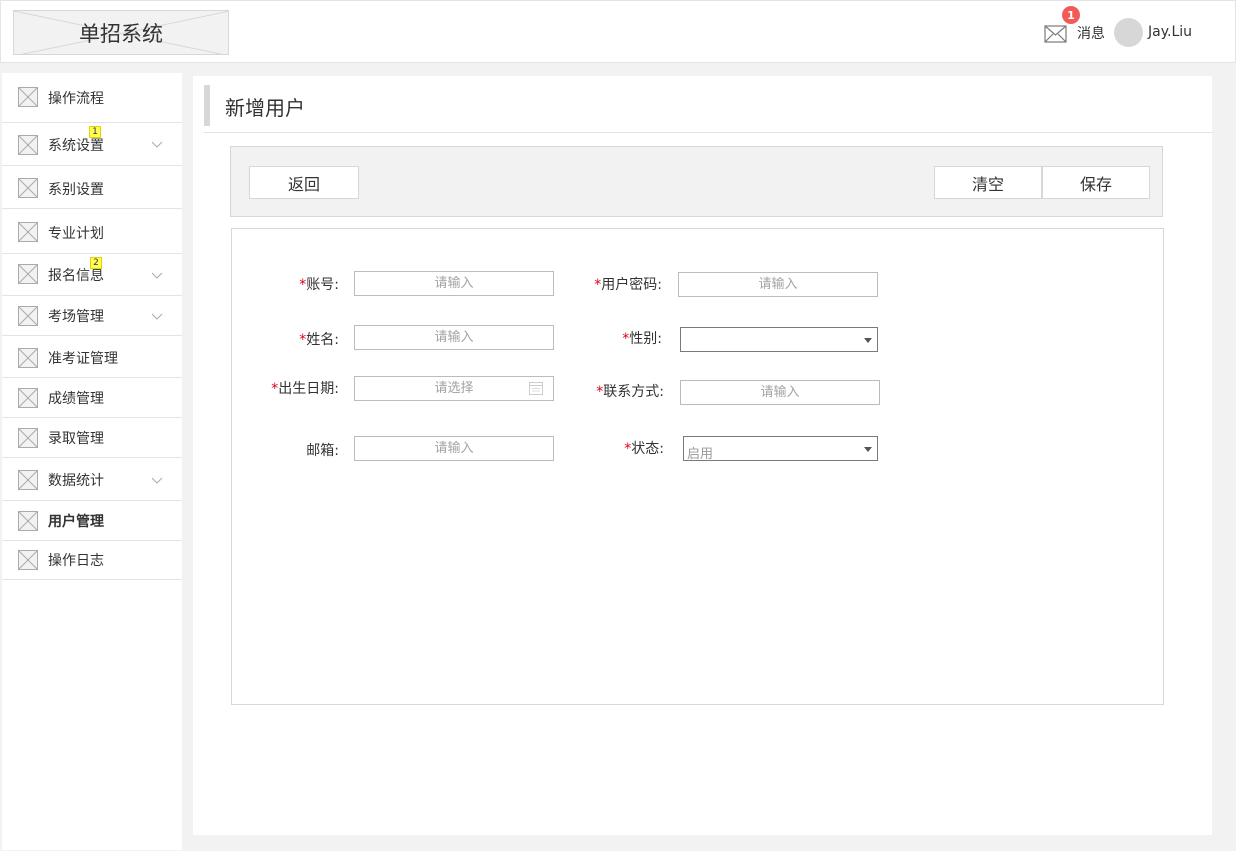  What do you see at coordinates (1128, 32) in the screenshot?
I see `user-avatar` at bounding box center [1128, 32].